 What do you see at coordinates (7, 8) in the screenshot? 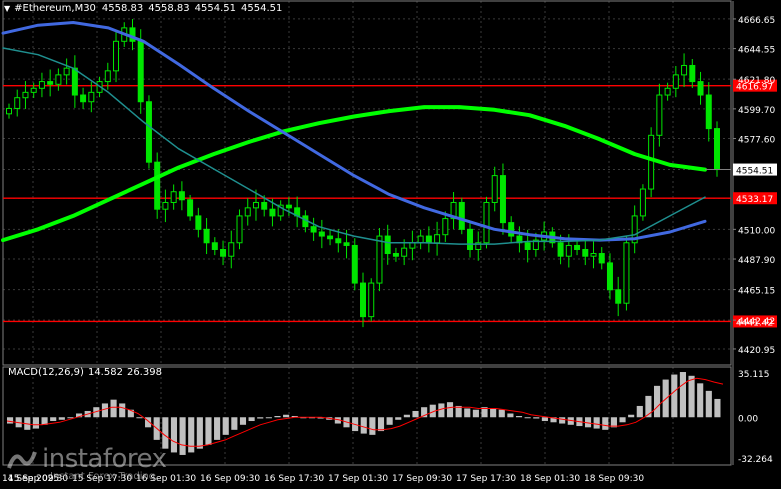
I see `collapse-caret-icon: ▼` at bounding box center [7, 8].